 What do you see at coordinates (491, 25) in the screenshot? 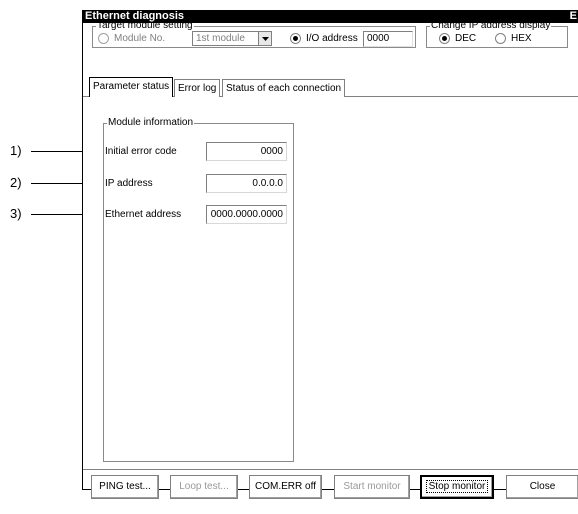
I see `ip-display-legend: Change IP address display` at bounding box center [491, 25].